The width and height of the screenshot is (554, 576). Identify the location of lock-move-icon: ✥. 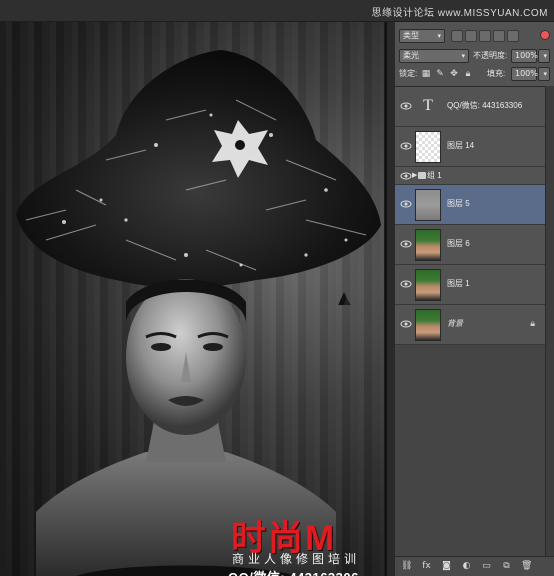
(454, 74).